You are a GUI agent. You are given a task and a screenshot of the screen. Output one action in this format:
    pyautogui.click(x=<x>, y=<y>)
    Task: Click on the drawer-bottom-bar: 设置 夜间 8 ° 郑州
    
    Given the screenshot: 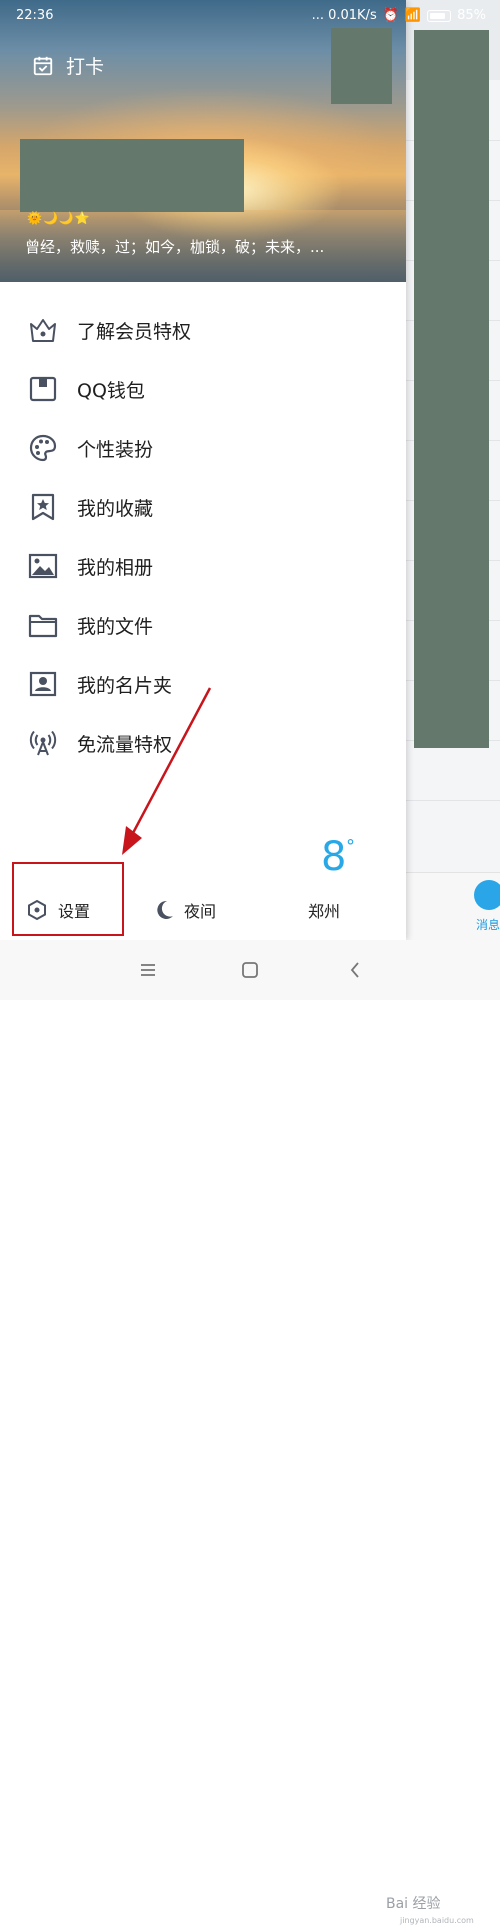 What is the action you would take?
    pyautogui.click(x=203, y=887)
    